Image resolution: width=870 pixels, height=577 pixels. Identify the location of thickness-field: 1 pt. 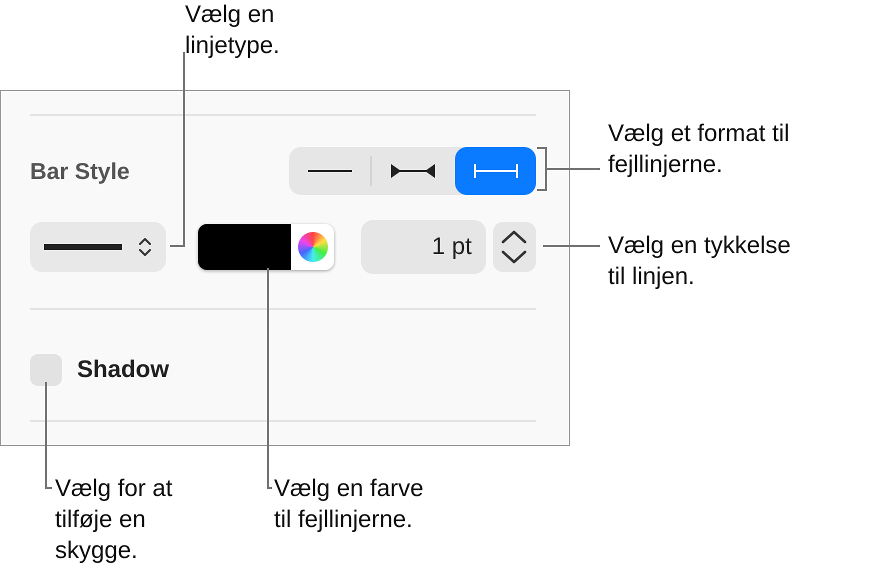
(423, 247).